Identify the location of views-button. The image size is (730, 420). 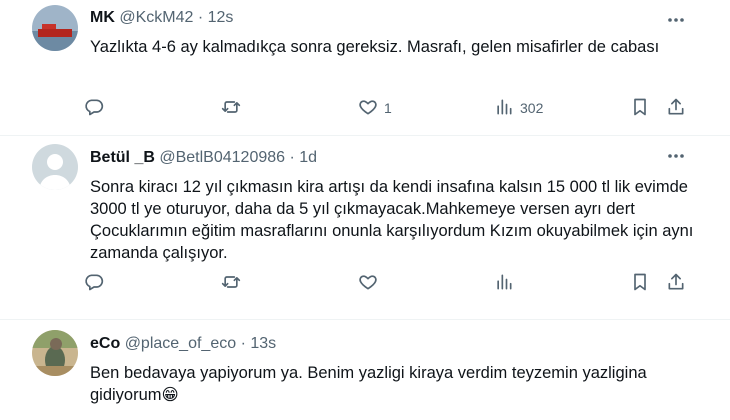
(504, 283).